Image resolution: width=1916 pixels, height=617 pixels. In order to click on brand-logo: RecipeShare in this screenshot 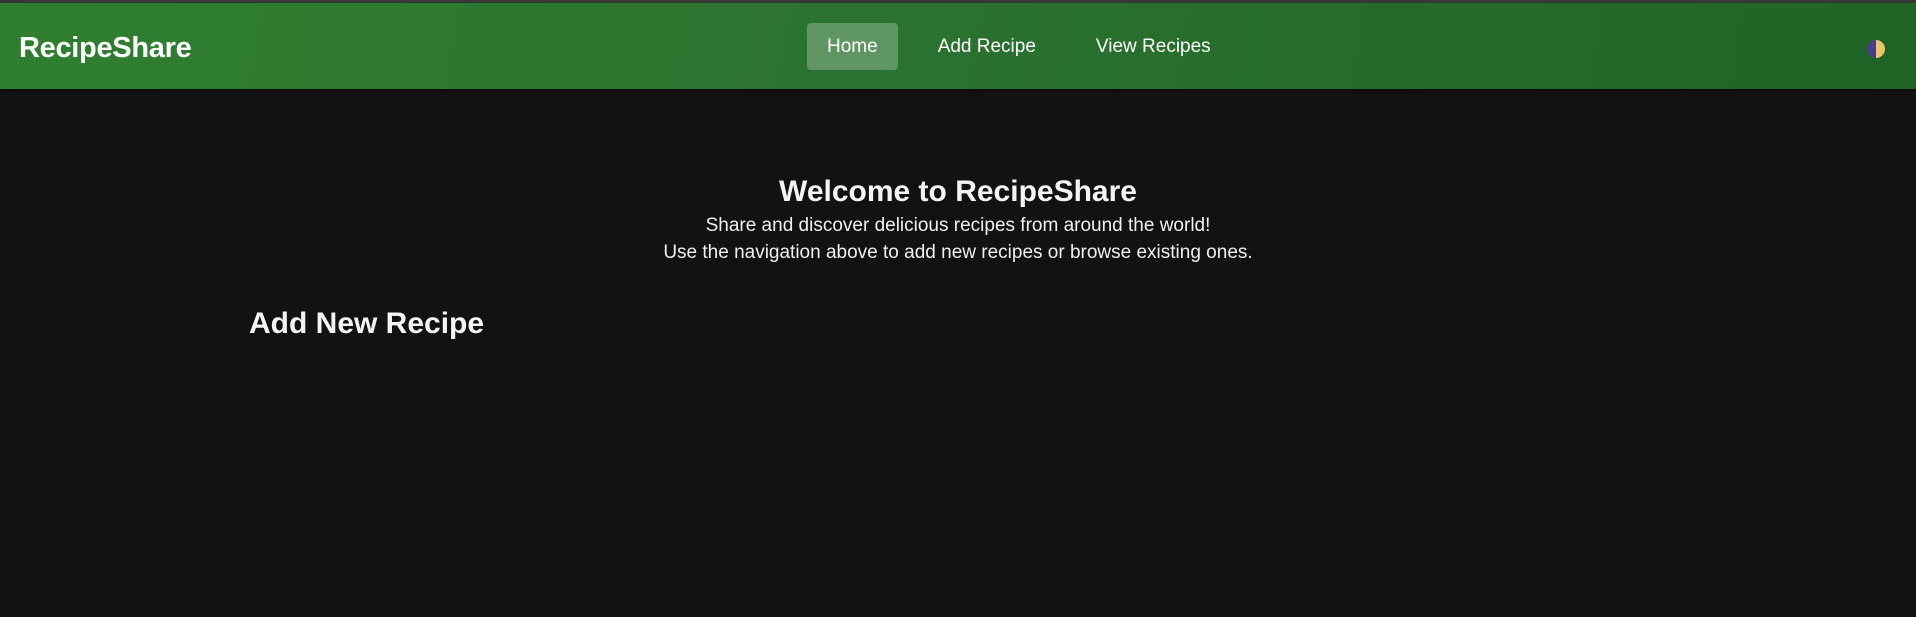, I will do `click(105, 48)`.